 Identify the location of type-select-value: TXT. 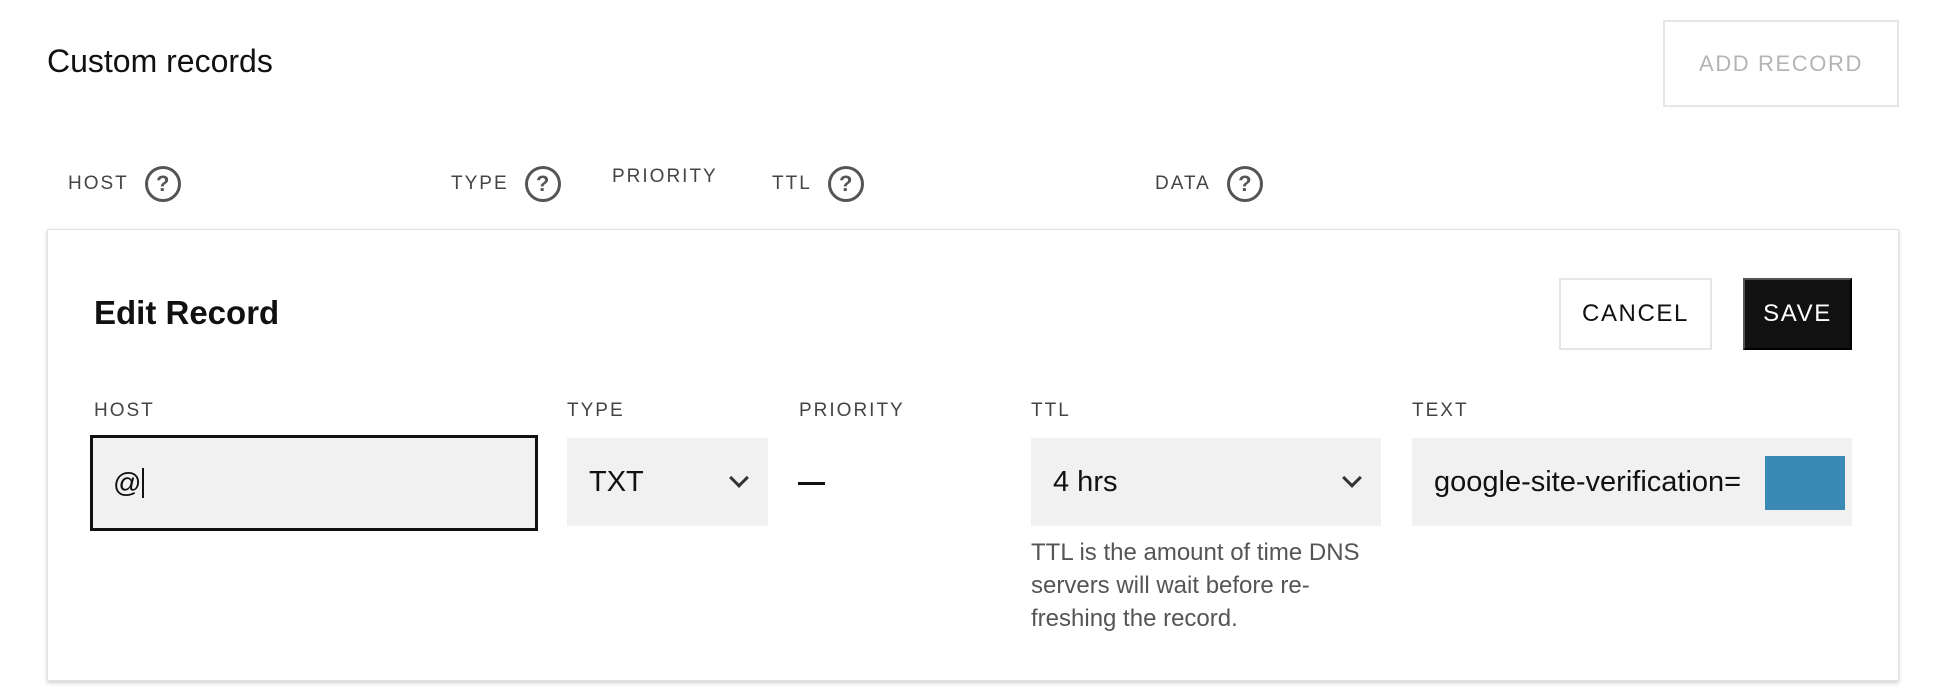
(616, 481).